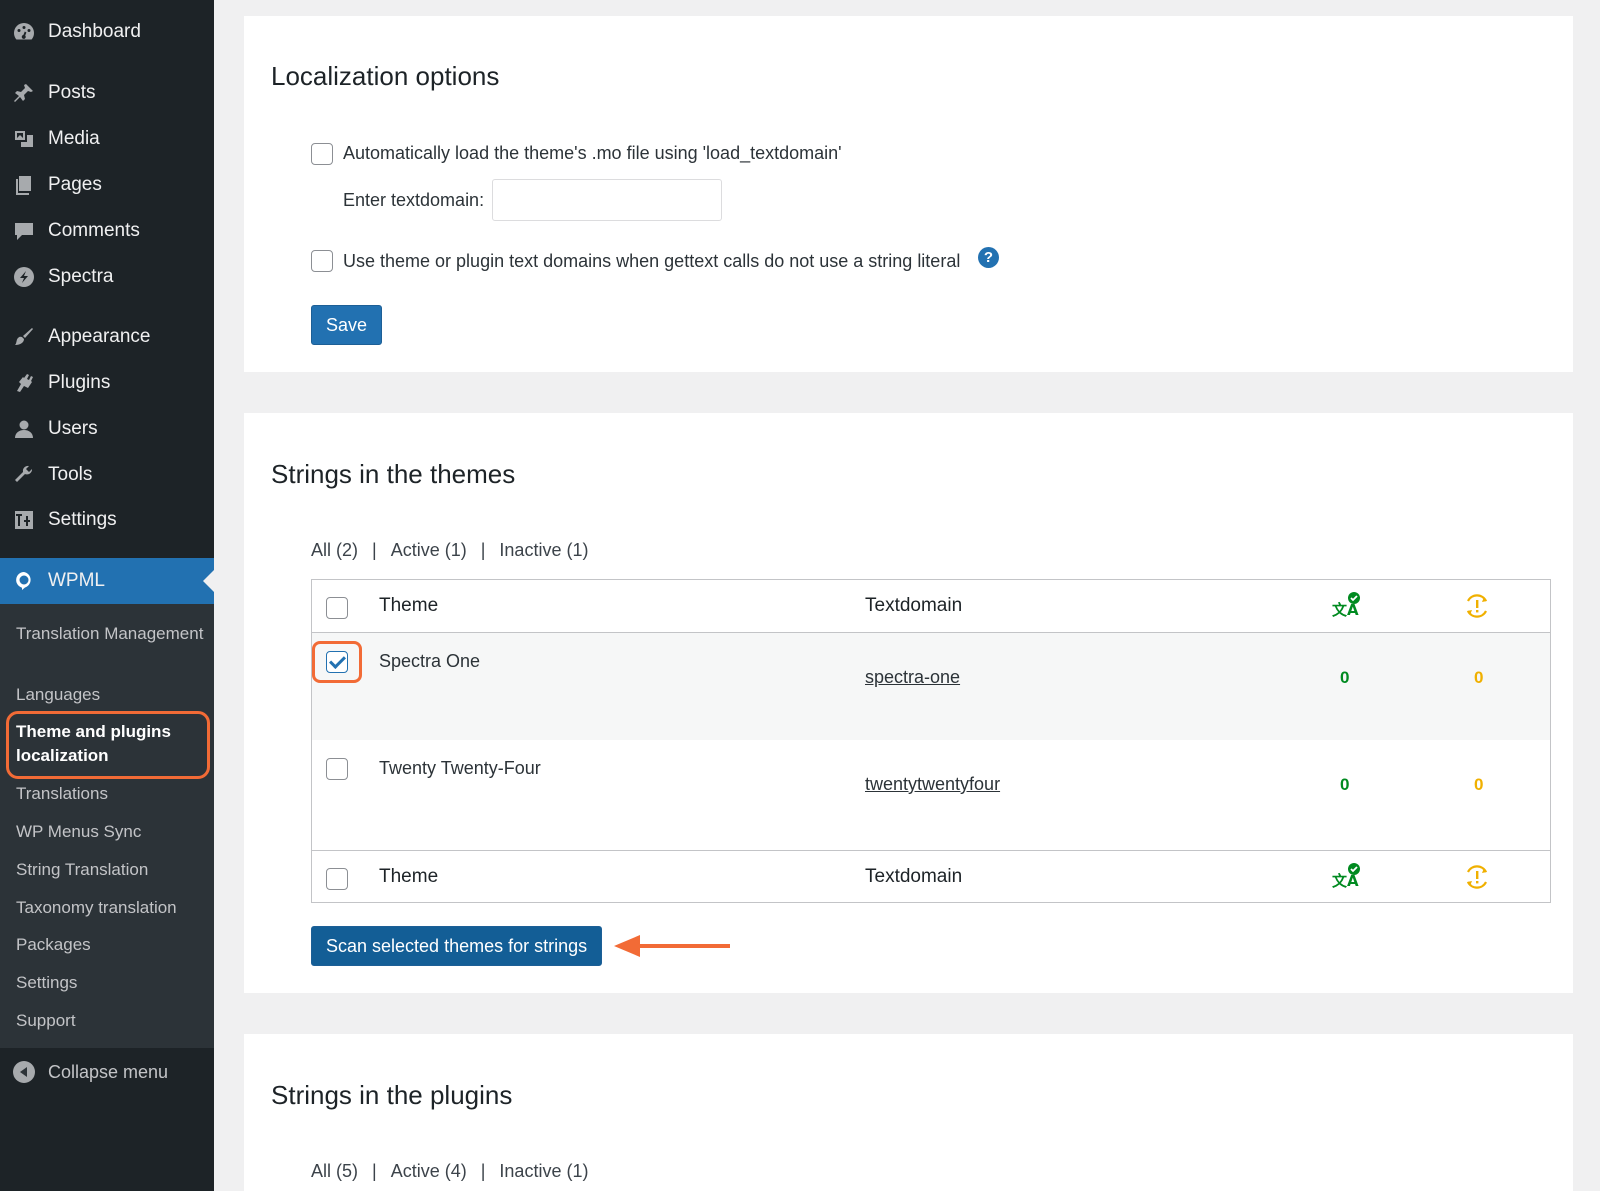 The width and height of the screenshot is (1600, 1191). I want to click on select-all-footer-checkbox, so click(337, 879).